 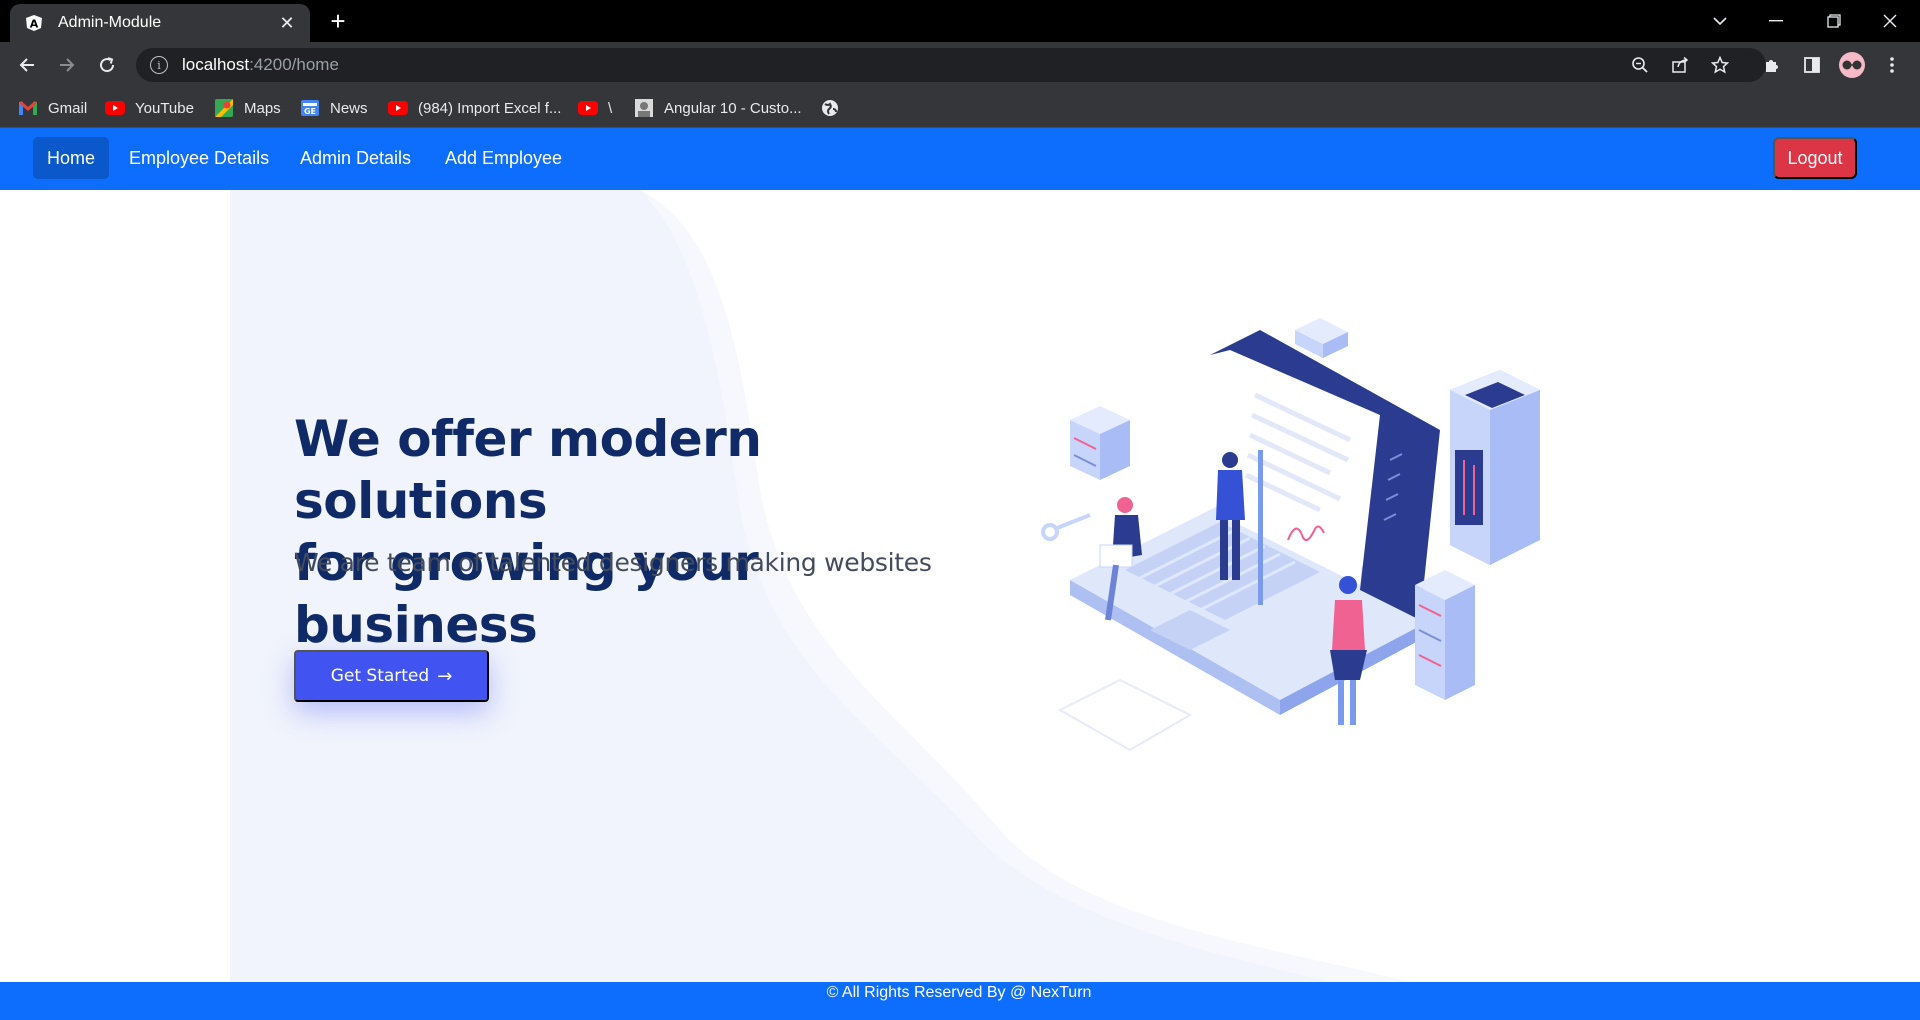 I want to click on bookmark-gmail: Gmail, so click(x=52, y=108).